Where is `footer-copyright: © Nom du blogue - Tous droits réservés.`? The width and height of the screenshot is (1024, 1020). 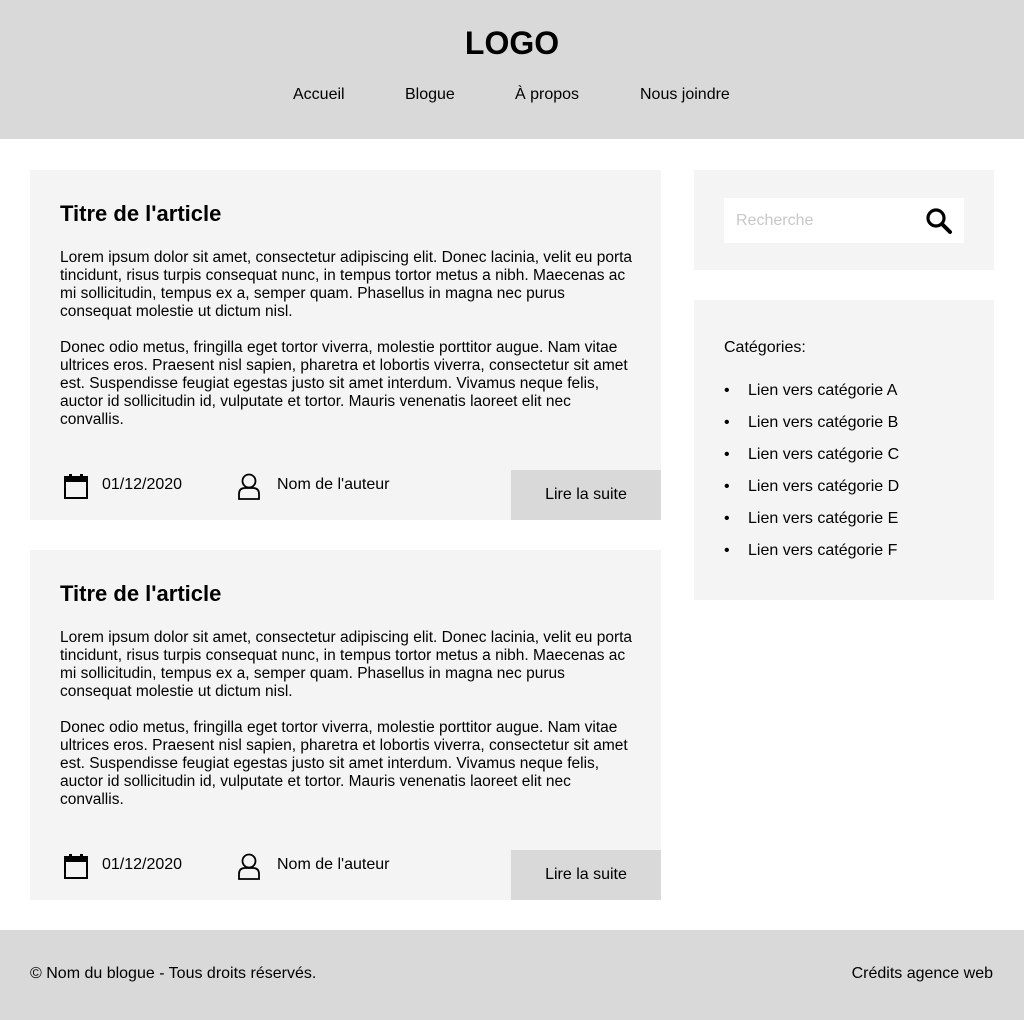 footer-copyright: © Nom du blogue - Tous droits réservés. is located at coordinates (173, 973).